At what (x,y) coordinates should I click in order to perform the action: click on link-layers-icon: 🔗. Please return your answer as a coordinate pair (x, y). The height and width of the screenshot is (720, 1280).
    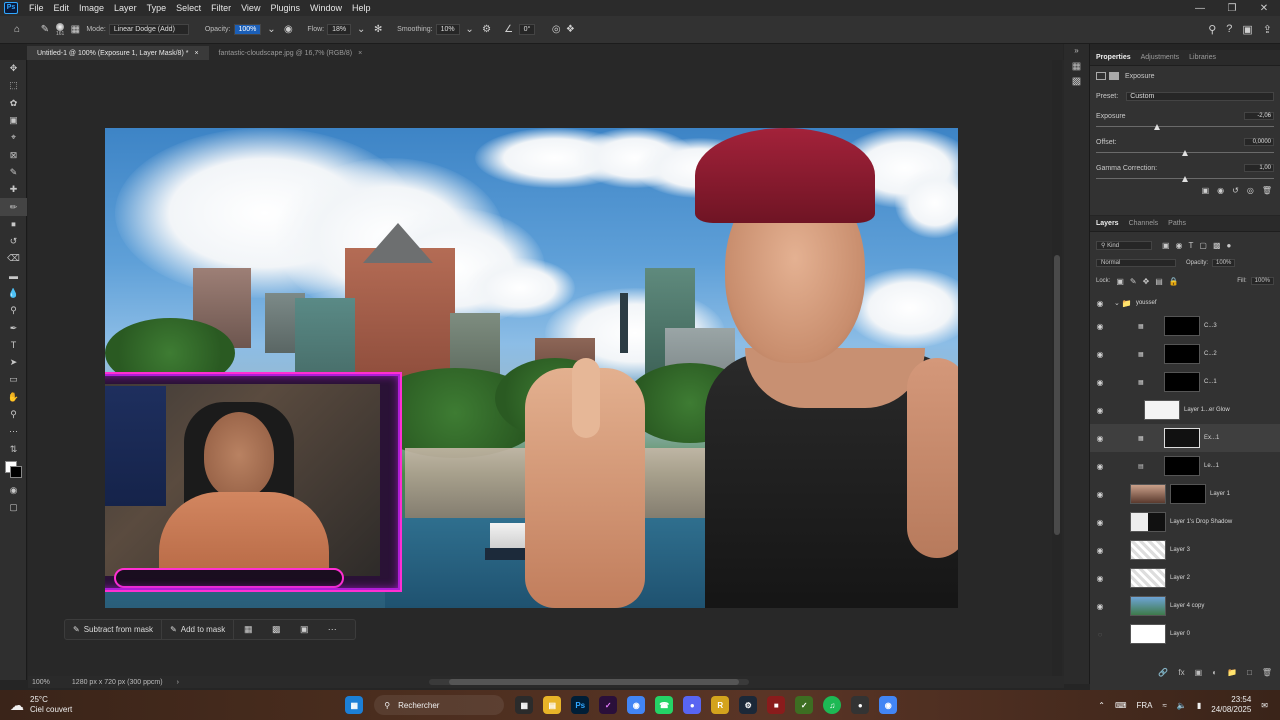
    Looking at the image, I should click on (1163, 675).